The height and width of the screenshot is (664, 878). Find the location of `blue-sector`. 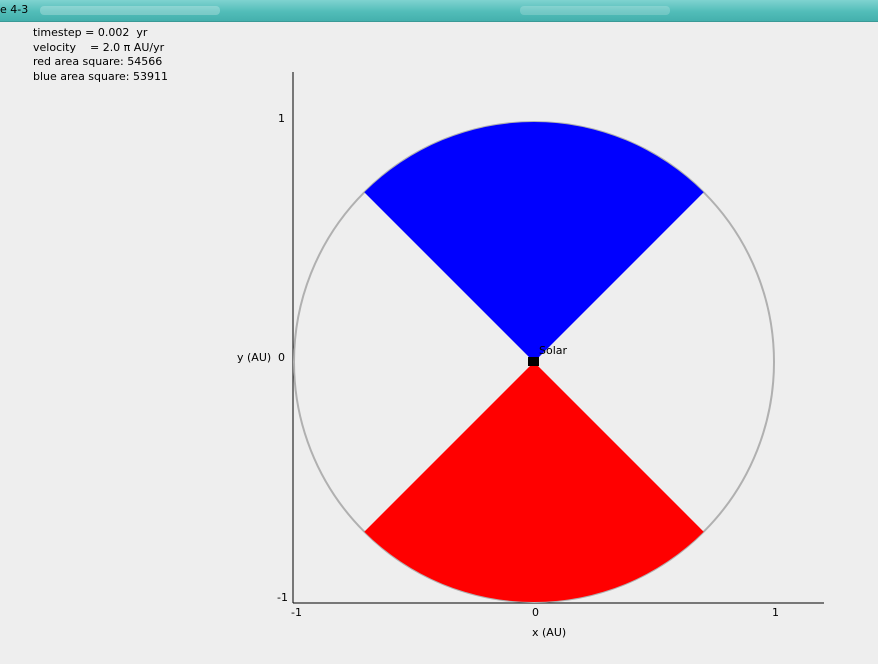

blue-sector is located at coordinates (534, 242).